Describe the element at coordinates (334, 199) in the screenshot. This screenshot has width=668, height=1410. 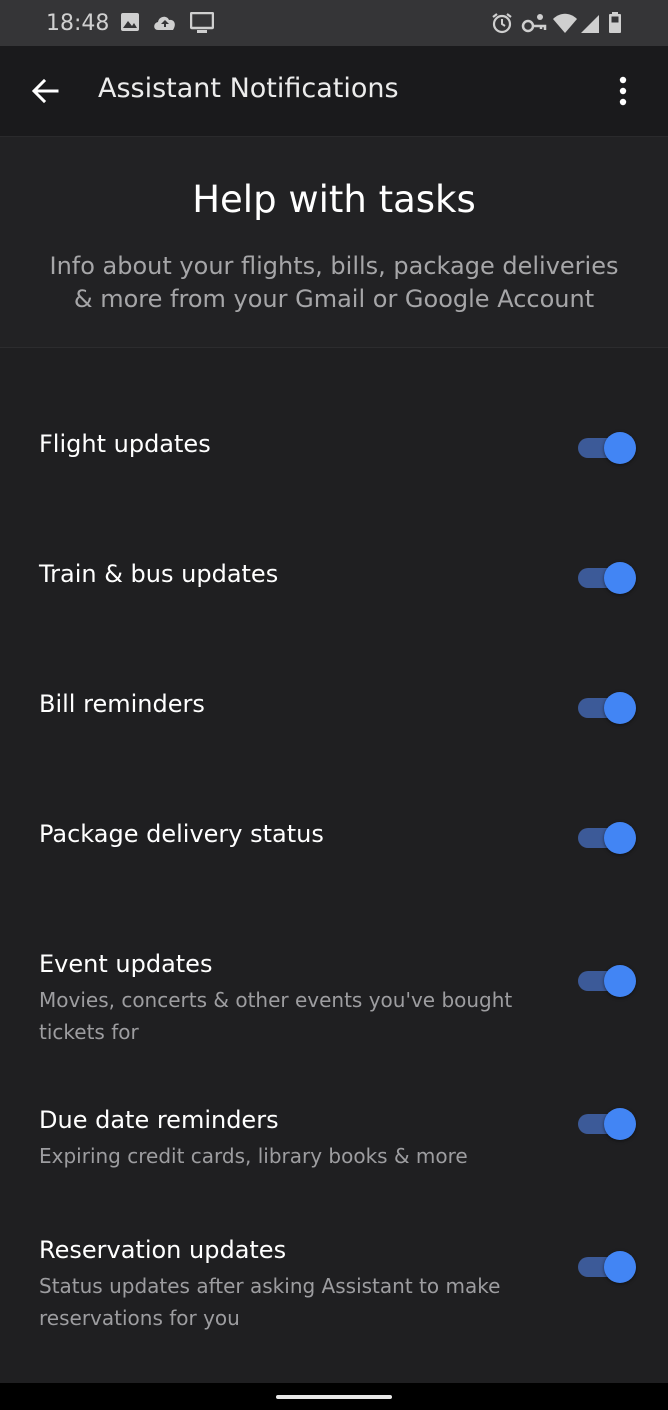
I see `section-title: Help with tasks` at that location.